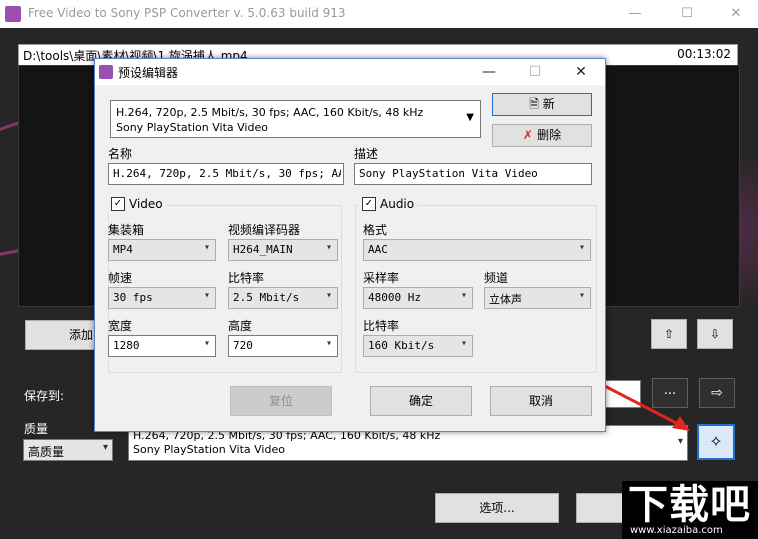  I want to click on site-watermark: 下载吧 www.xiazaiba.com, so click(690, 510).